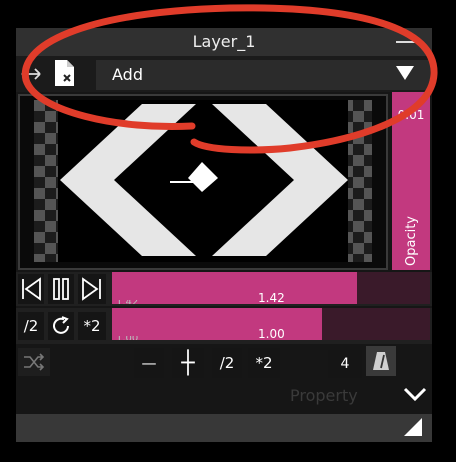 This screenshot has width=456, height=462. I want to click on chevron-down-icon, so click(415, 394).